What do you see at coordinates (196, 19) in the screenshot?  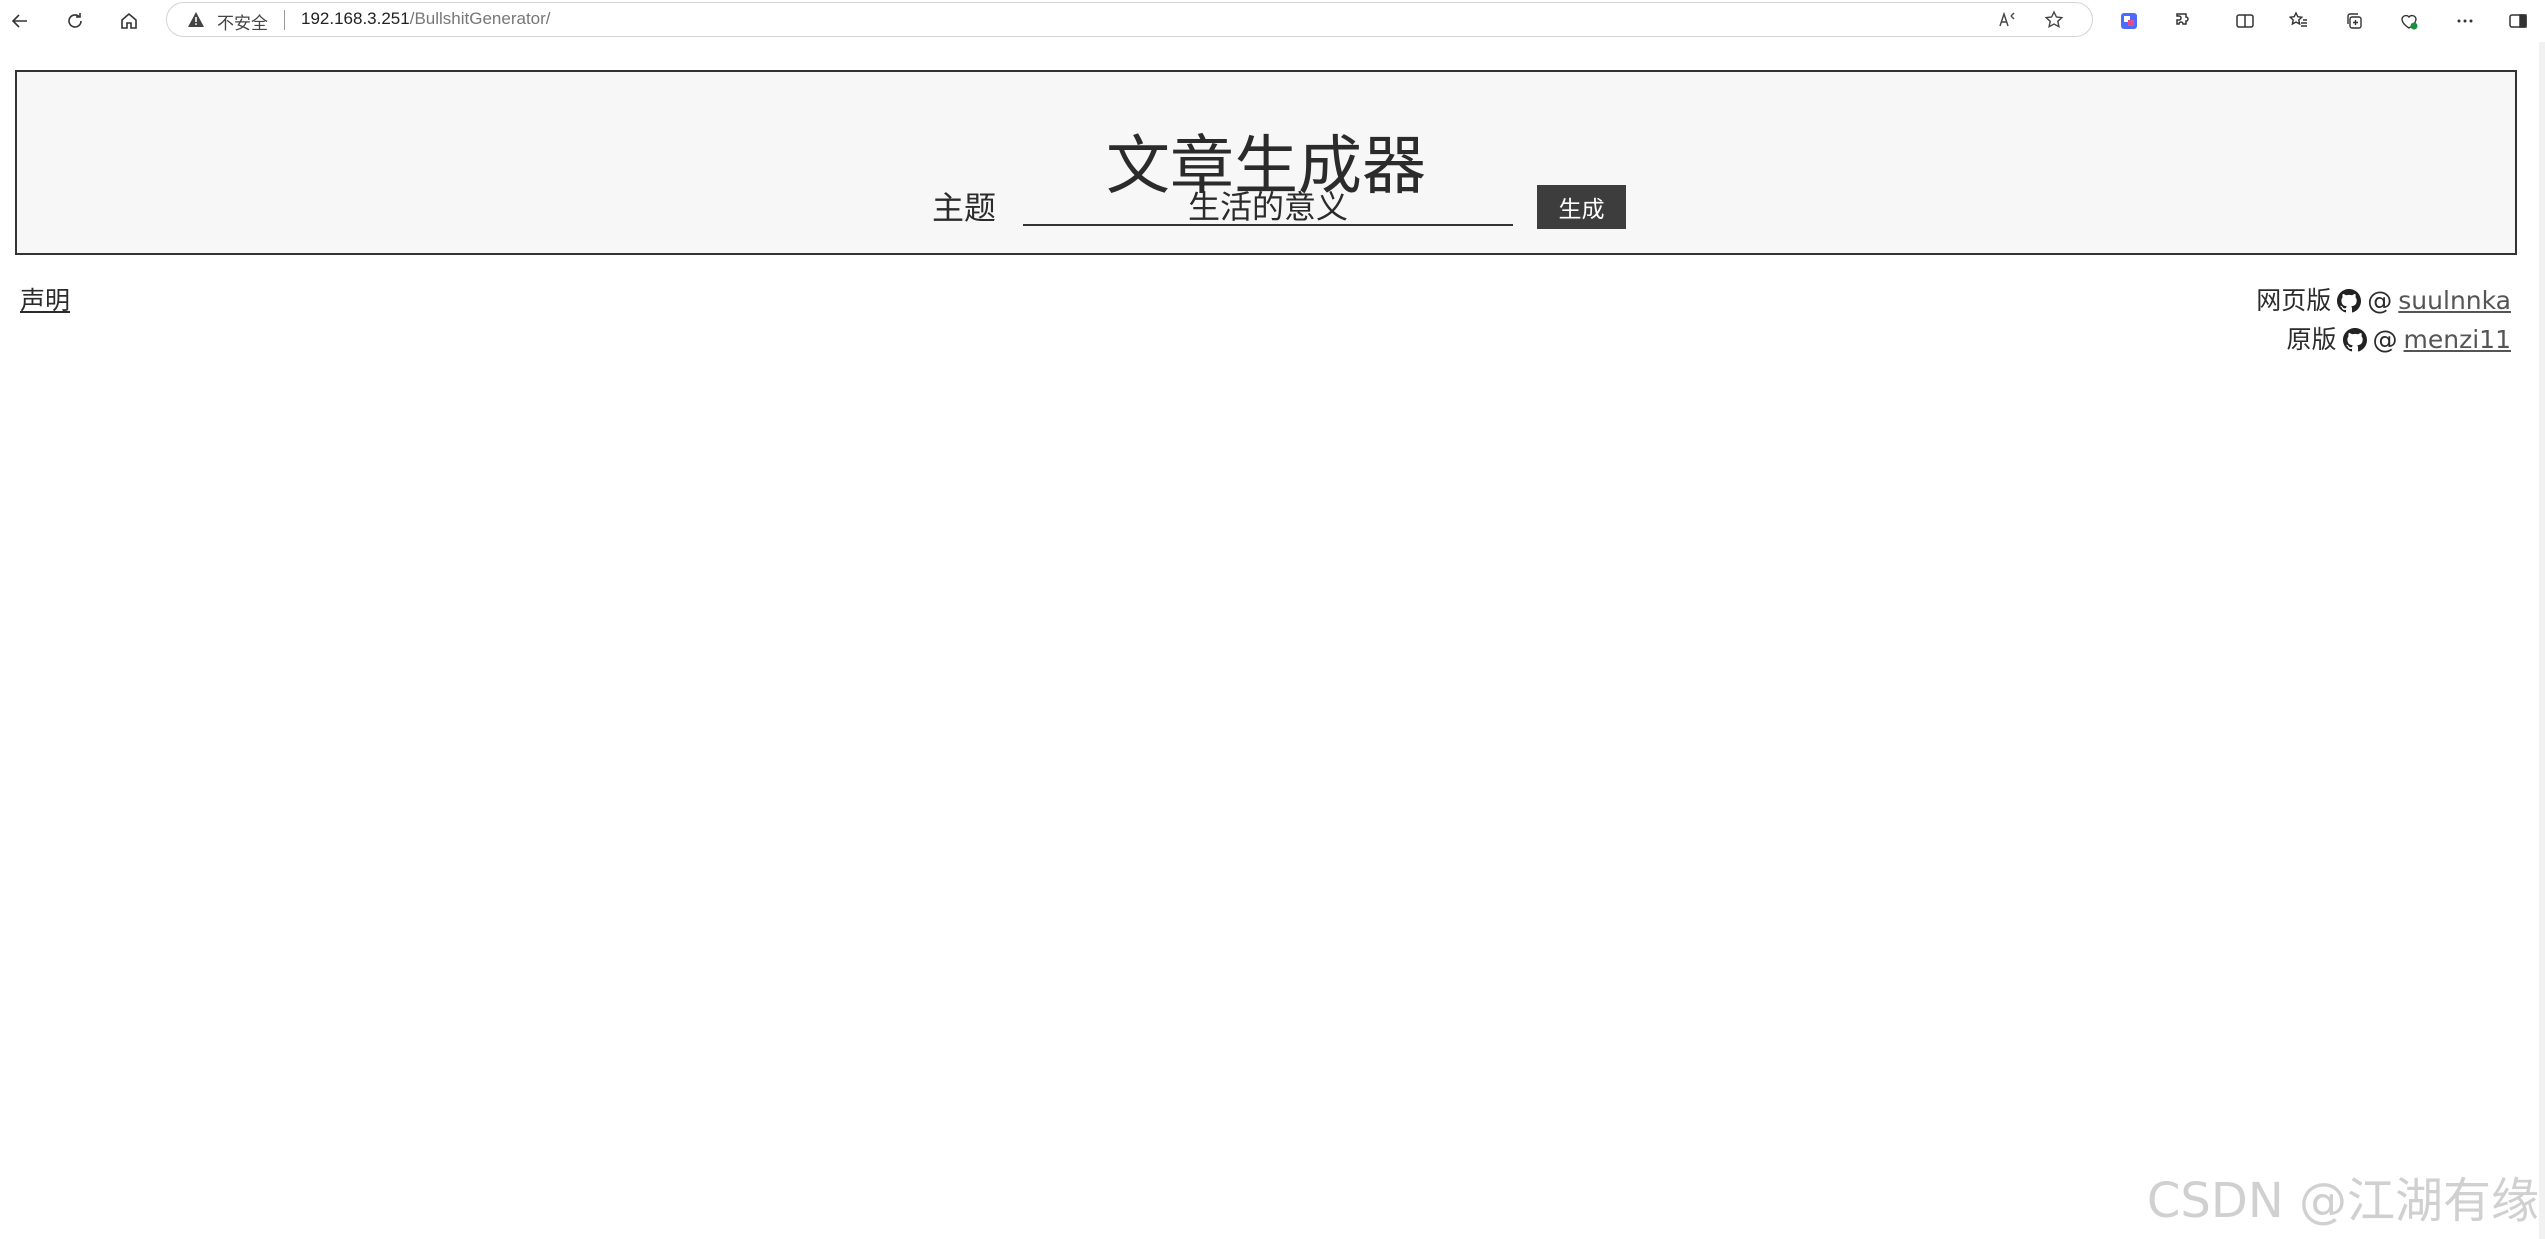 I see `warning-icon` at bounding box center [196, 19].